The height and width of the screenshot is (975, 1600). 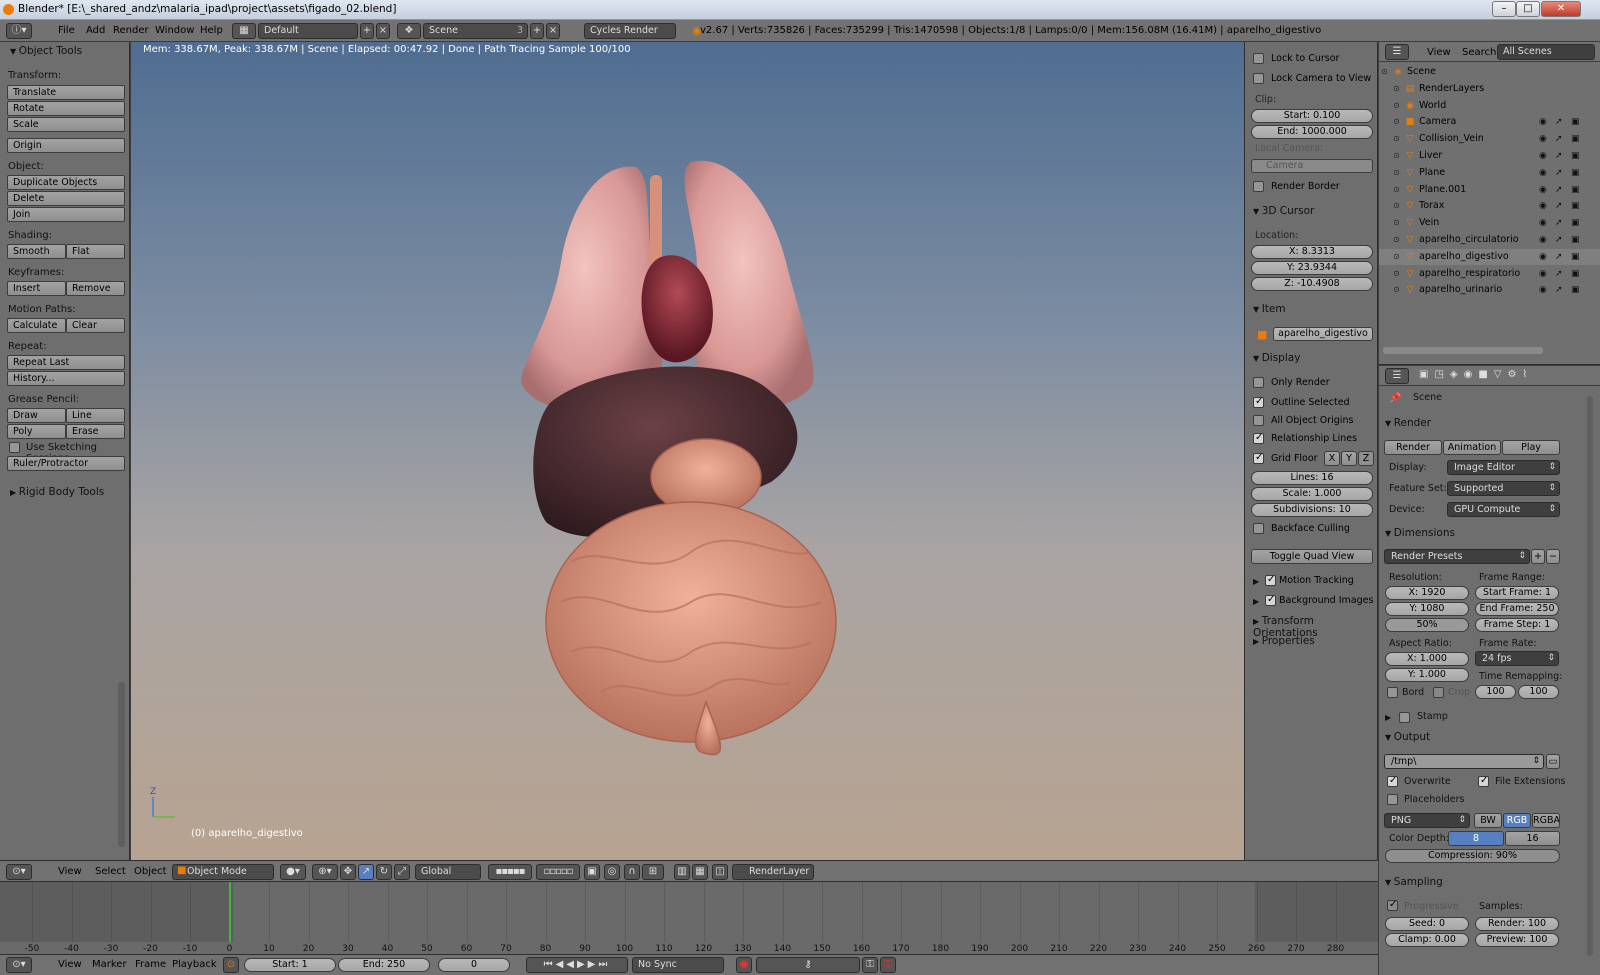 I want to click on scene-field: Scene 3, so click(x=475, y=31).